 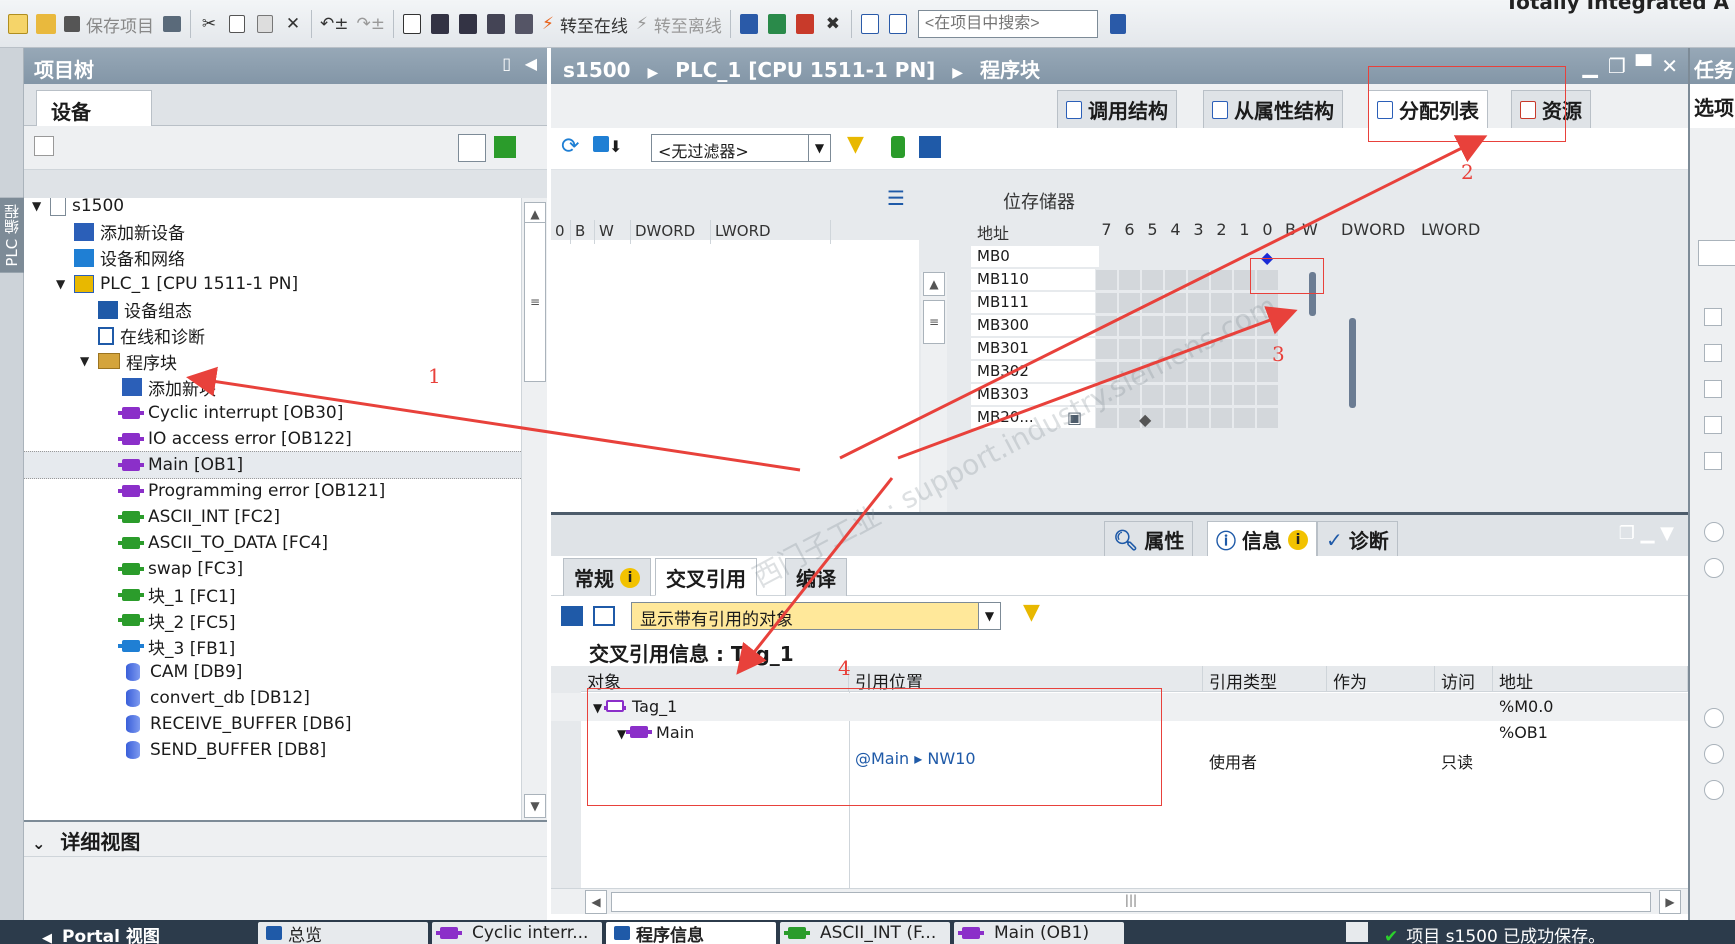 I want to click on xref-column-header: 引用类型, so click(x=1265, y=679).